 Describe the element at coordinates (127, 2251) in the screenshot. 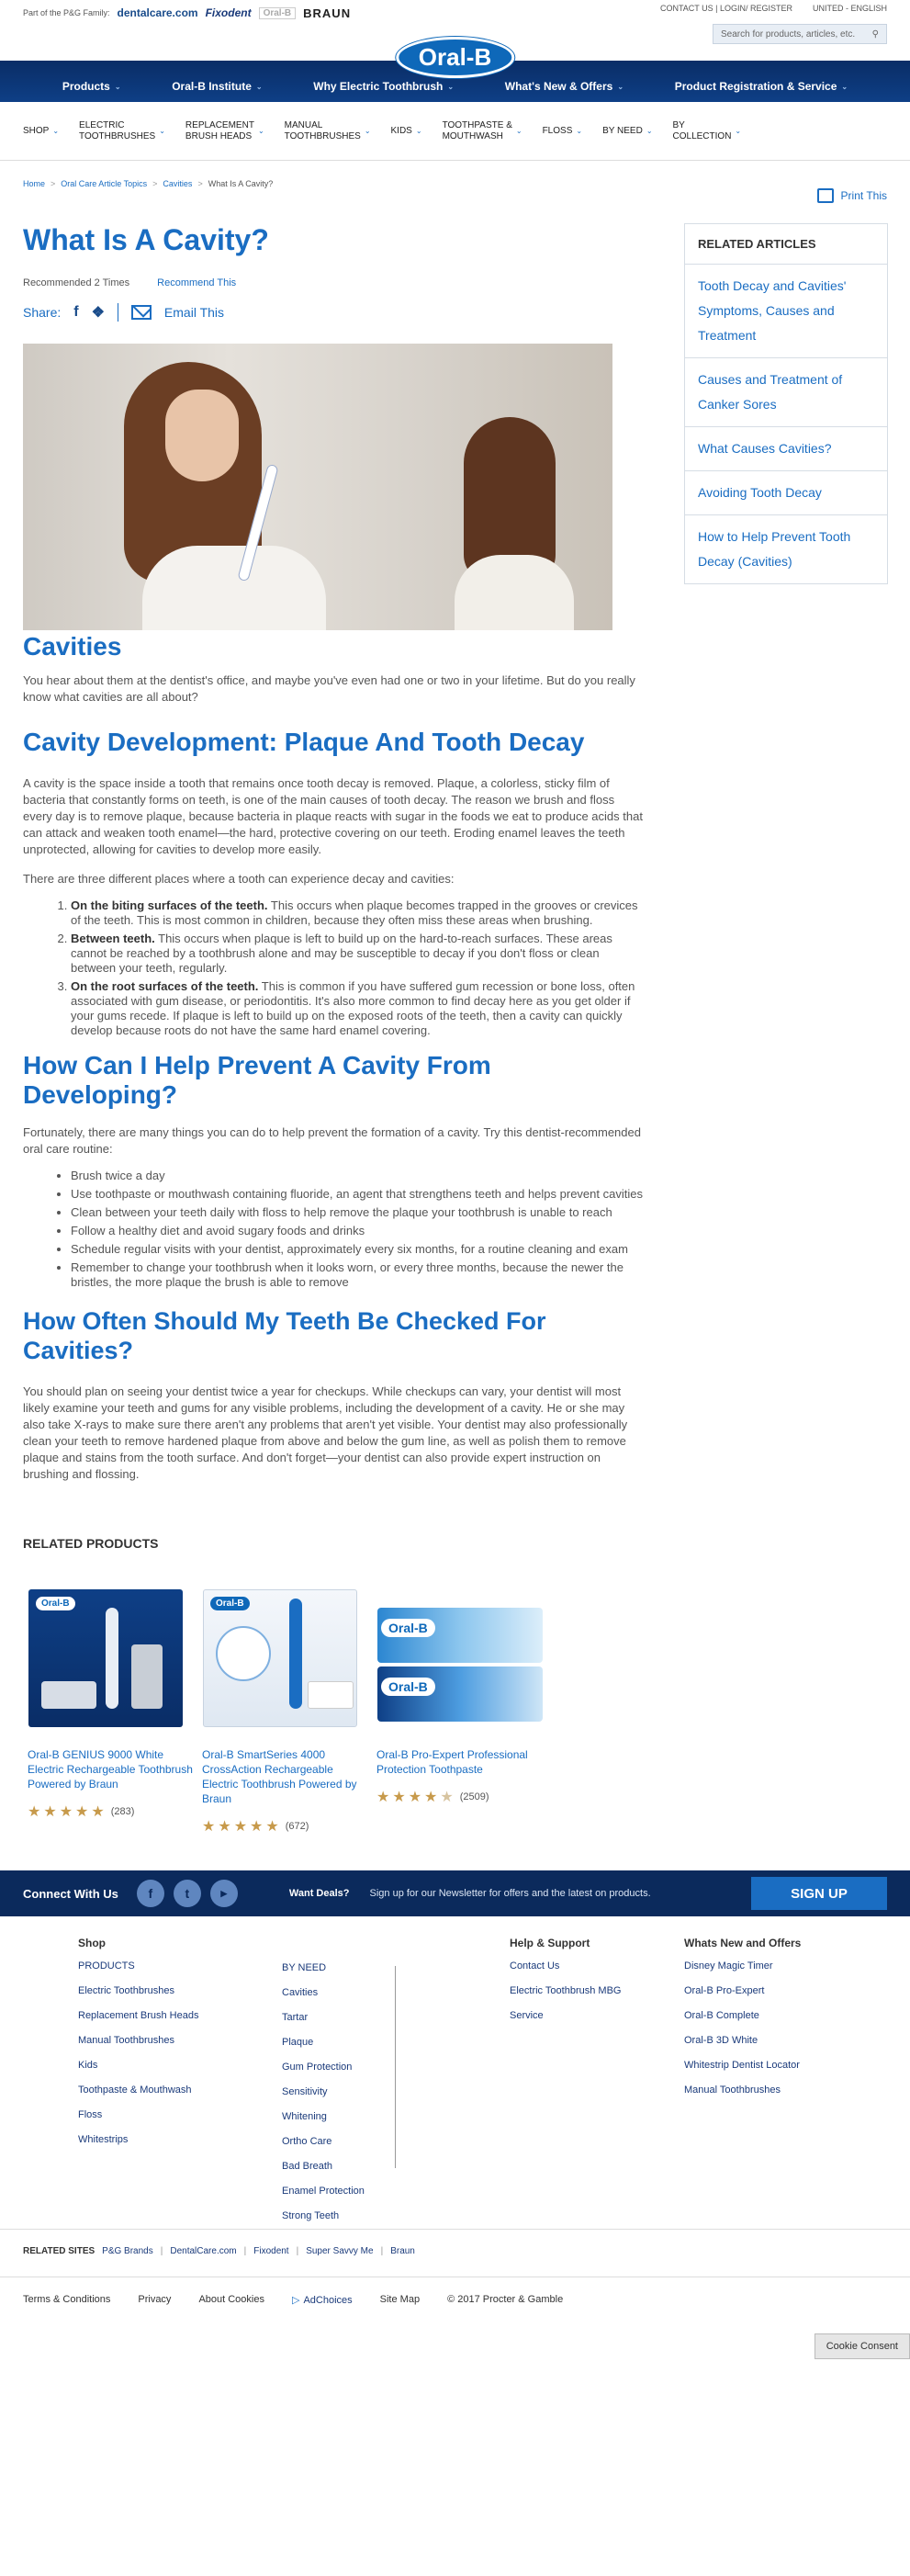

I see `related-site-link: P&G Brands` at that location.